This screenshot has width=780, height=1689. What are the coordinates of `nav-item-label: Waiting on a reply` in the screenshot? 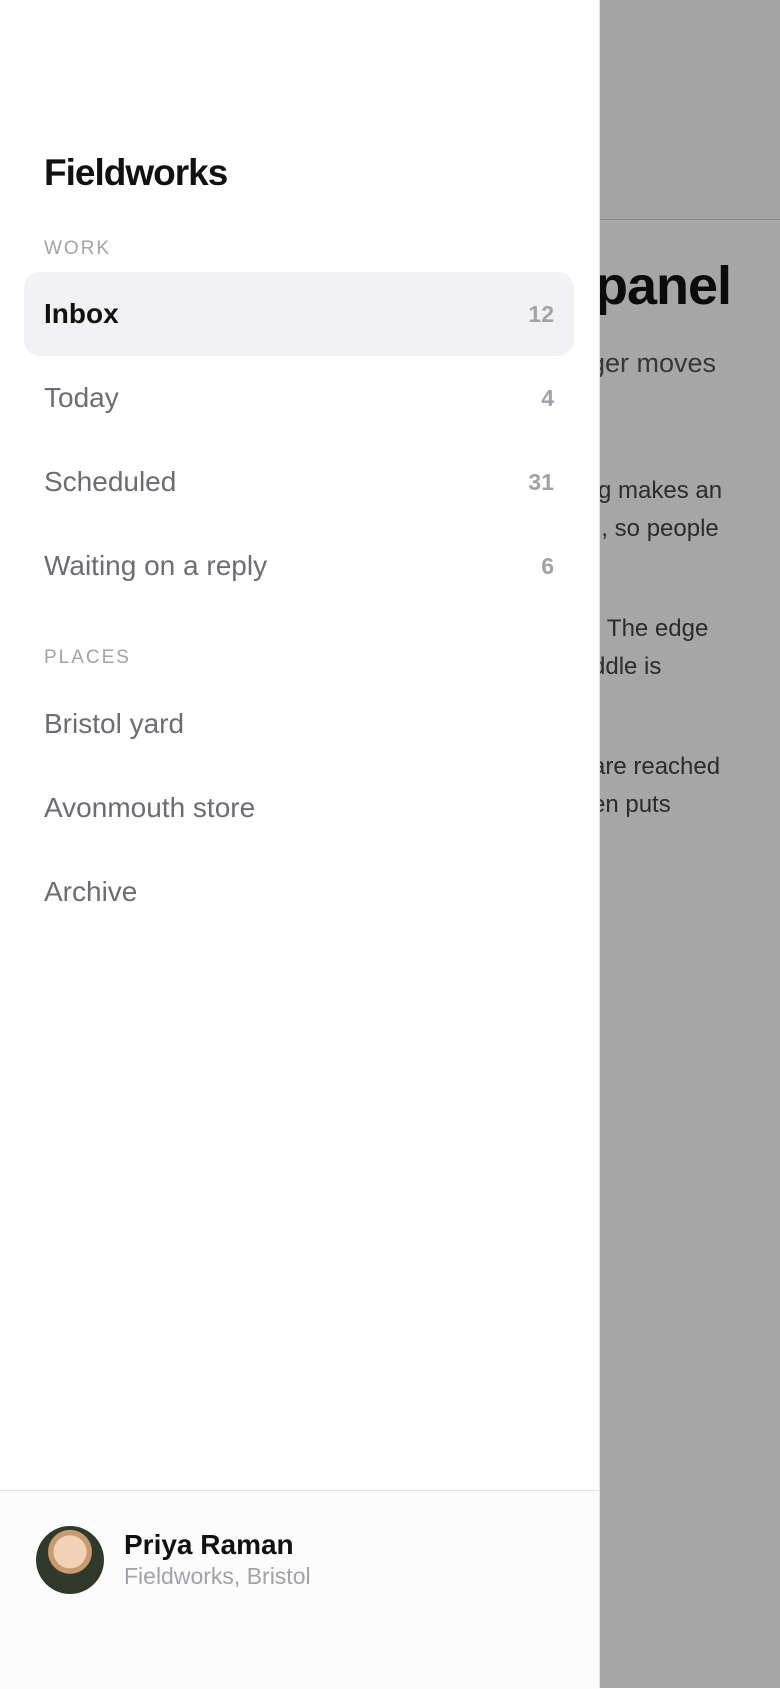 It's located at (156, 565).